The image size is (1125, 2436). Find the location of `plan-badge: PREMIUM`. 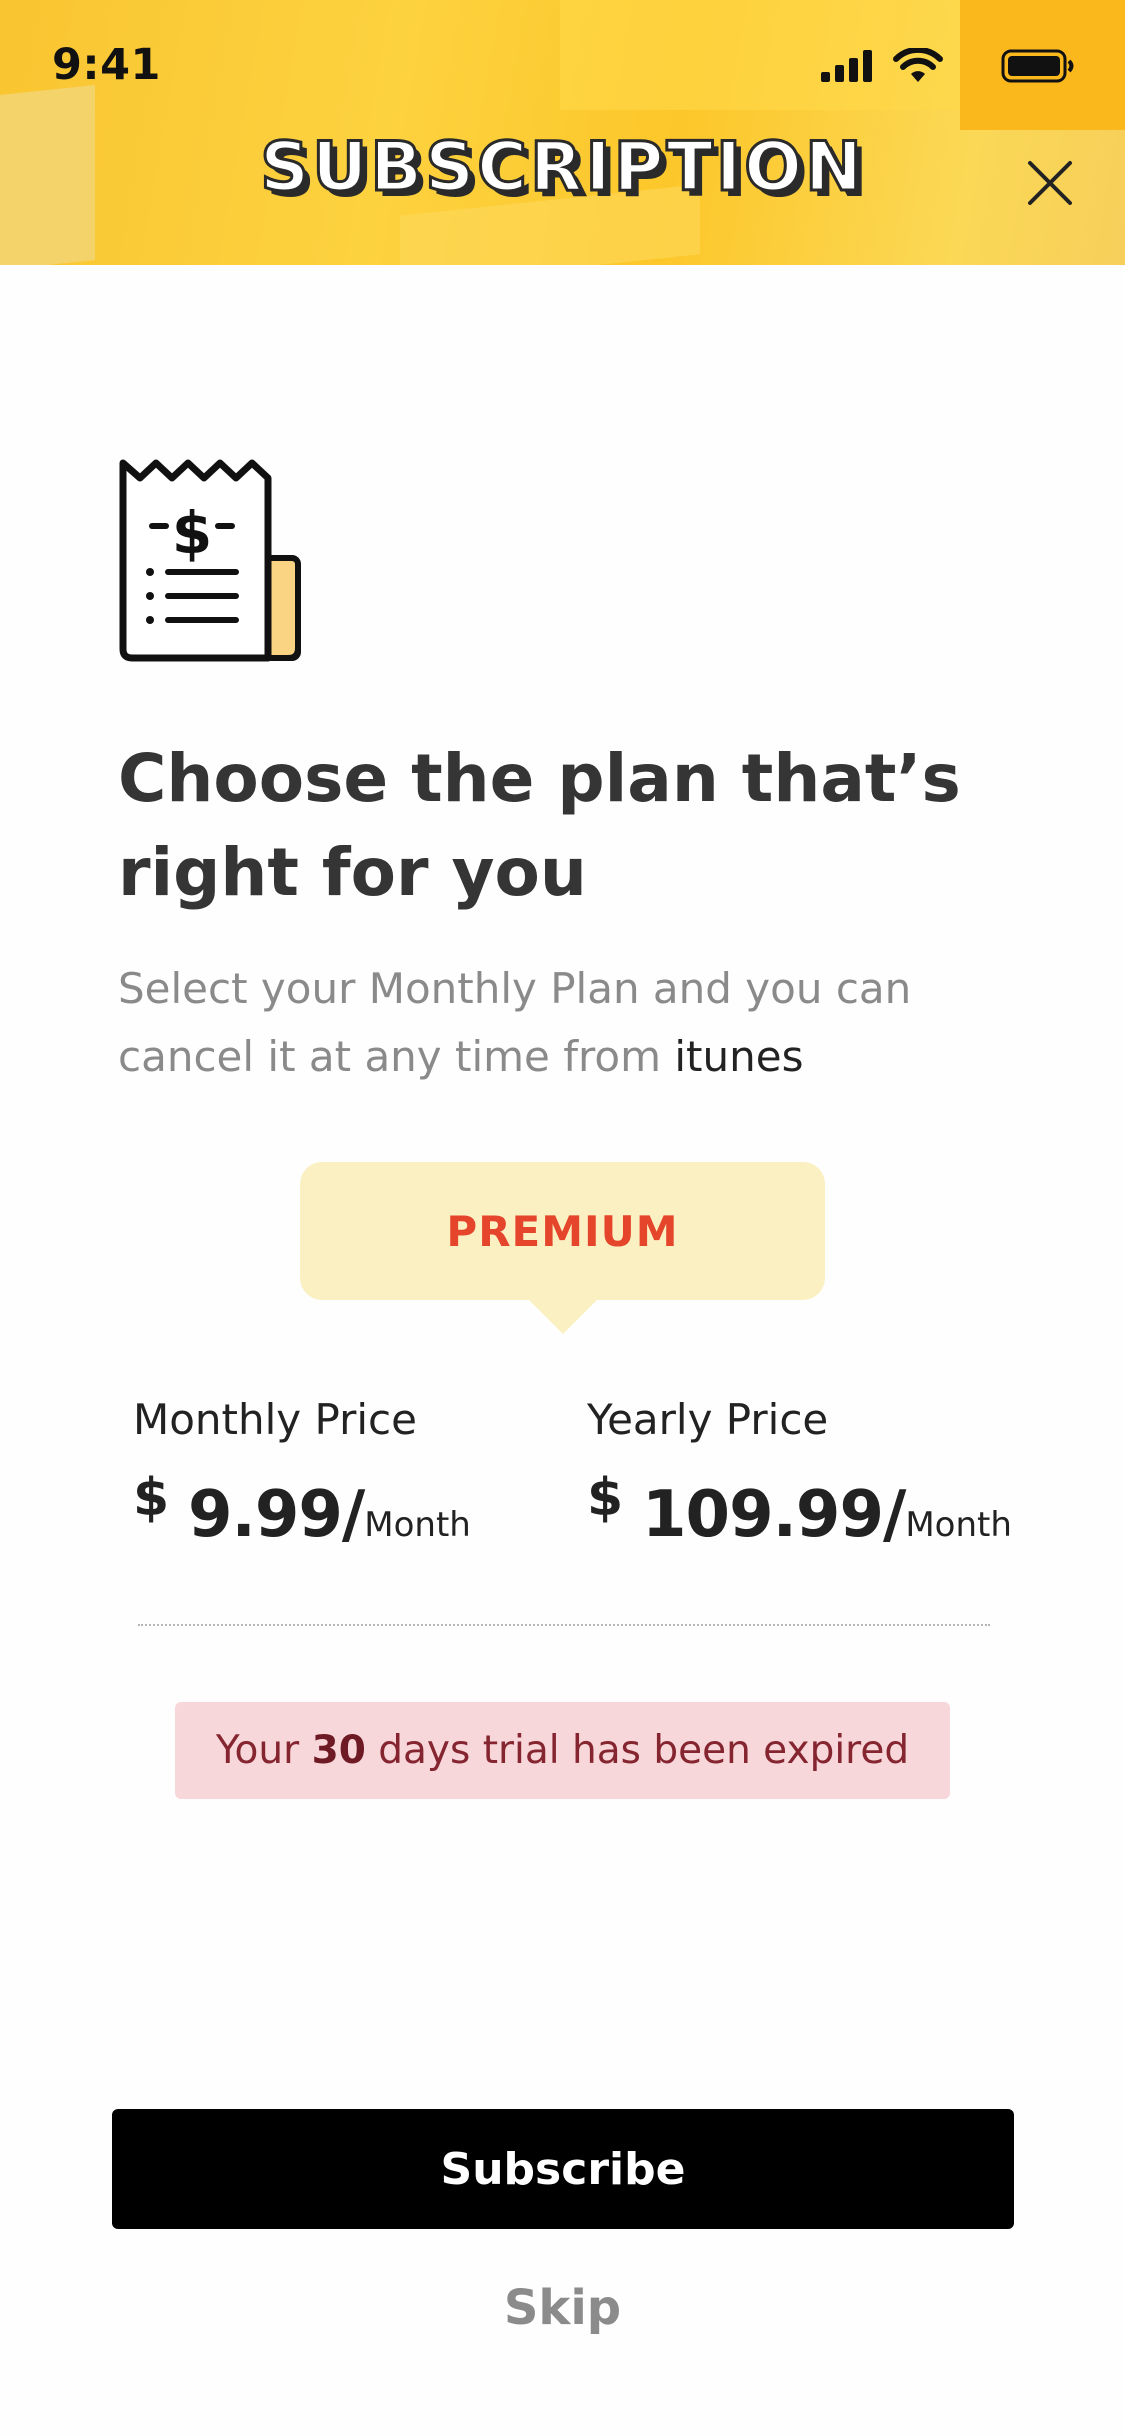

plan-badge: PREMIUM is located at coordinates (562, 1248).